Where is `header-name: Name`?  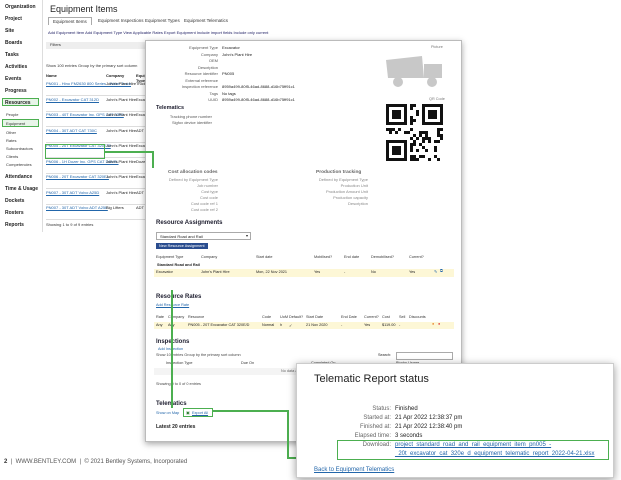 header-name: Name is located at coordinates (51, 75).